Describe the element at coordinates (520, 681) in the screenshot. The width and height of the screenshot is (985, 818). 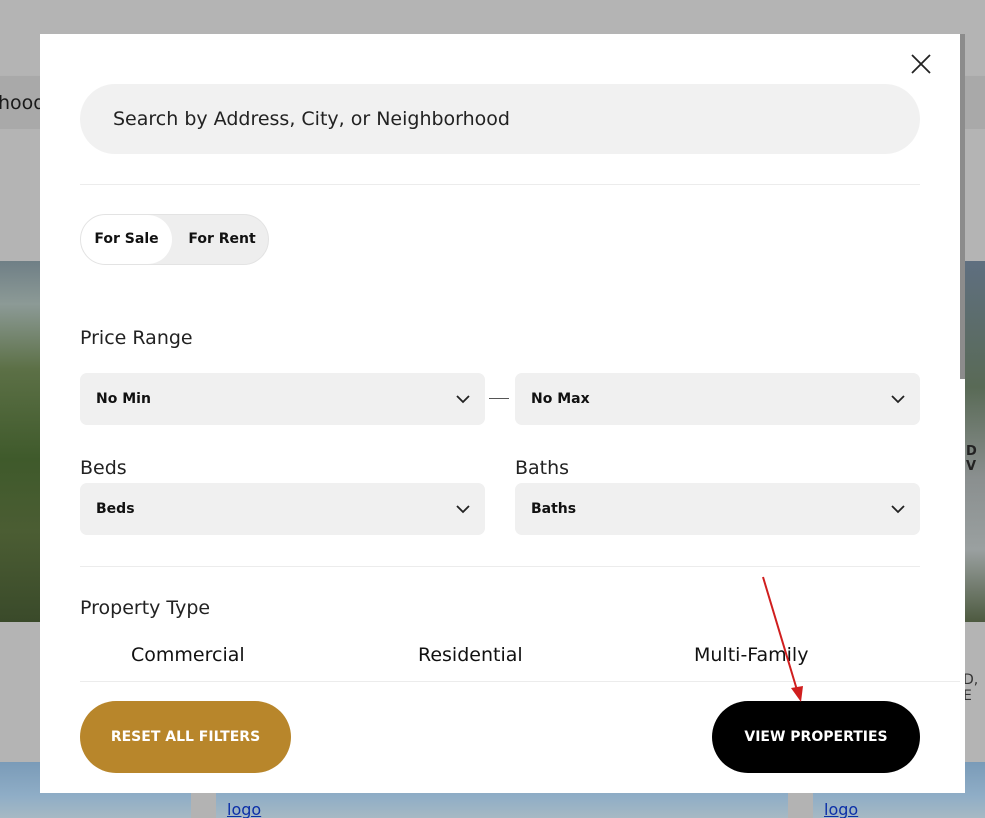
I see `footer-divider` at that location.